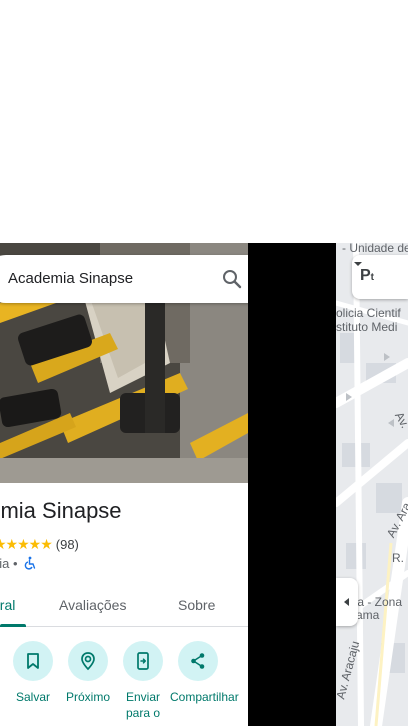  I want to click on send-to-phone-label: Enviar para o, so click(143, 705).